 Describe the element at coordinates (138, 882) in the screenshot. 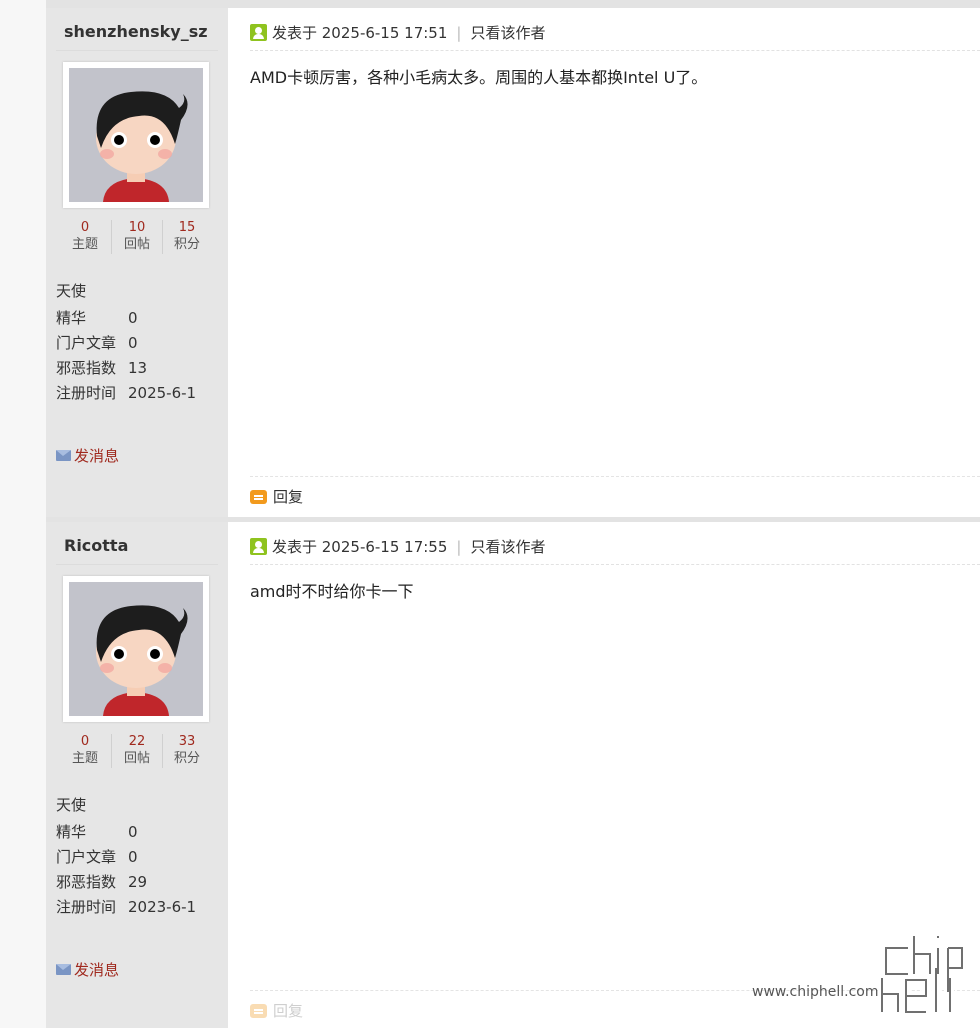

I see `info-value: 29` at that location.